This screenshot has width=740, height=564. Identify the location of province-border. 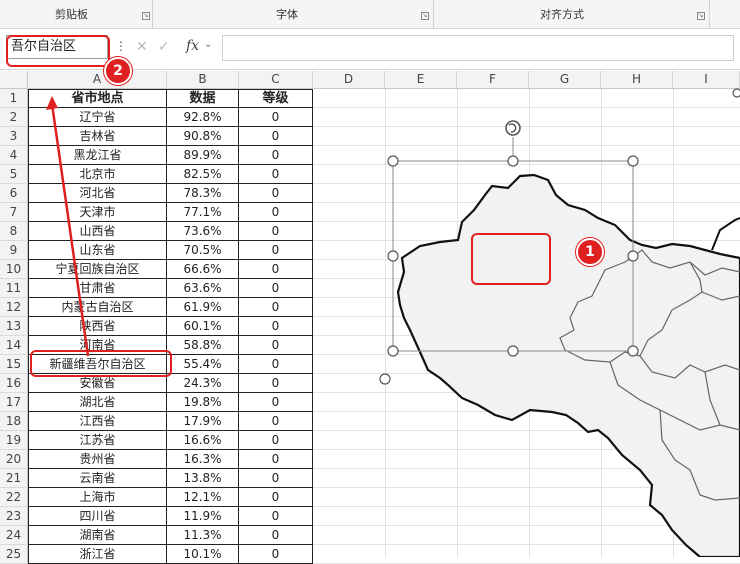
(725, 234).